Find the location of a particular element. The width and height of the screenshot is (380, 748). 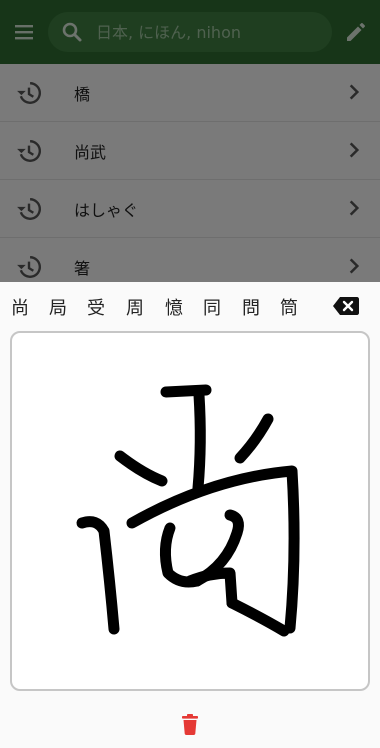

candidate-kanji: 同 is located at coordinates (212, 307).